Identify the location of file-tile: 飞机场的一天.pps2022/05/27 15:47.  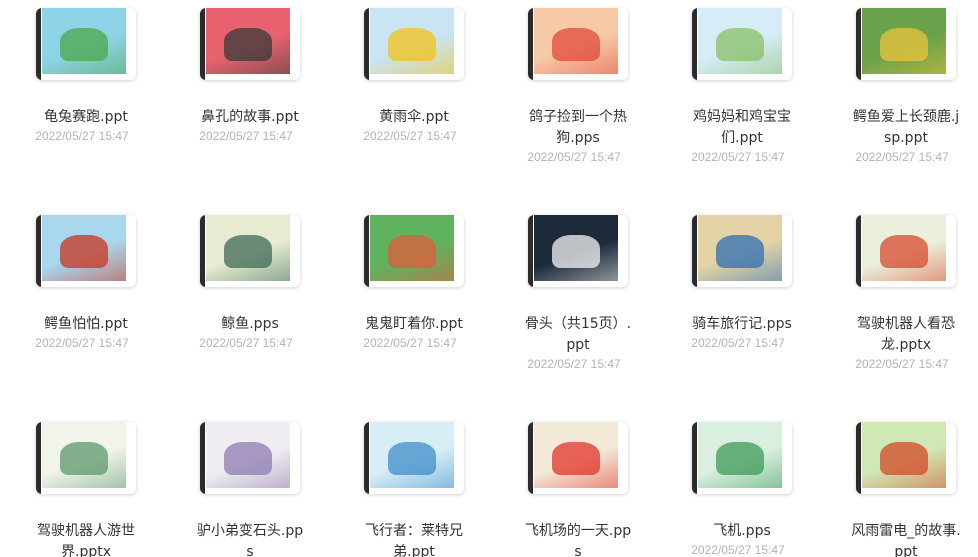
(574, 489).